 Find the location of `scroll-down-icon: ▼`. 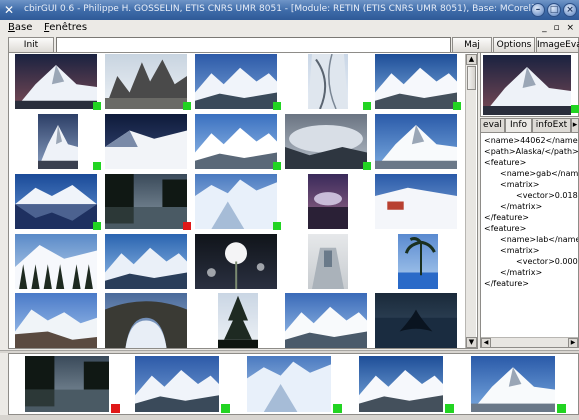

scroll-down-icon: ▼ is located at coordinates (471, 342).